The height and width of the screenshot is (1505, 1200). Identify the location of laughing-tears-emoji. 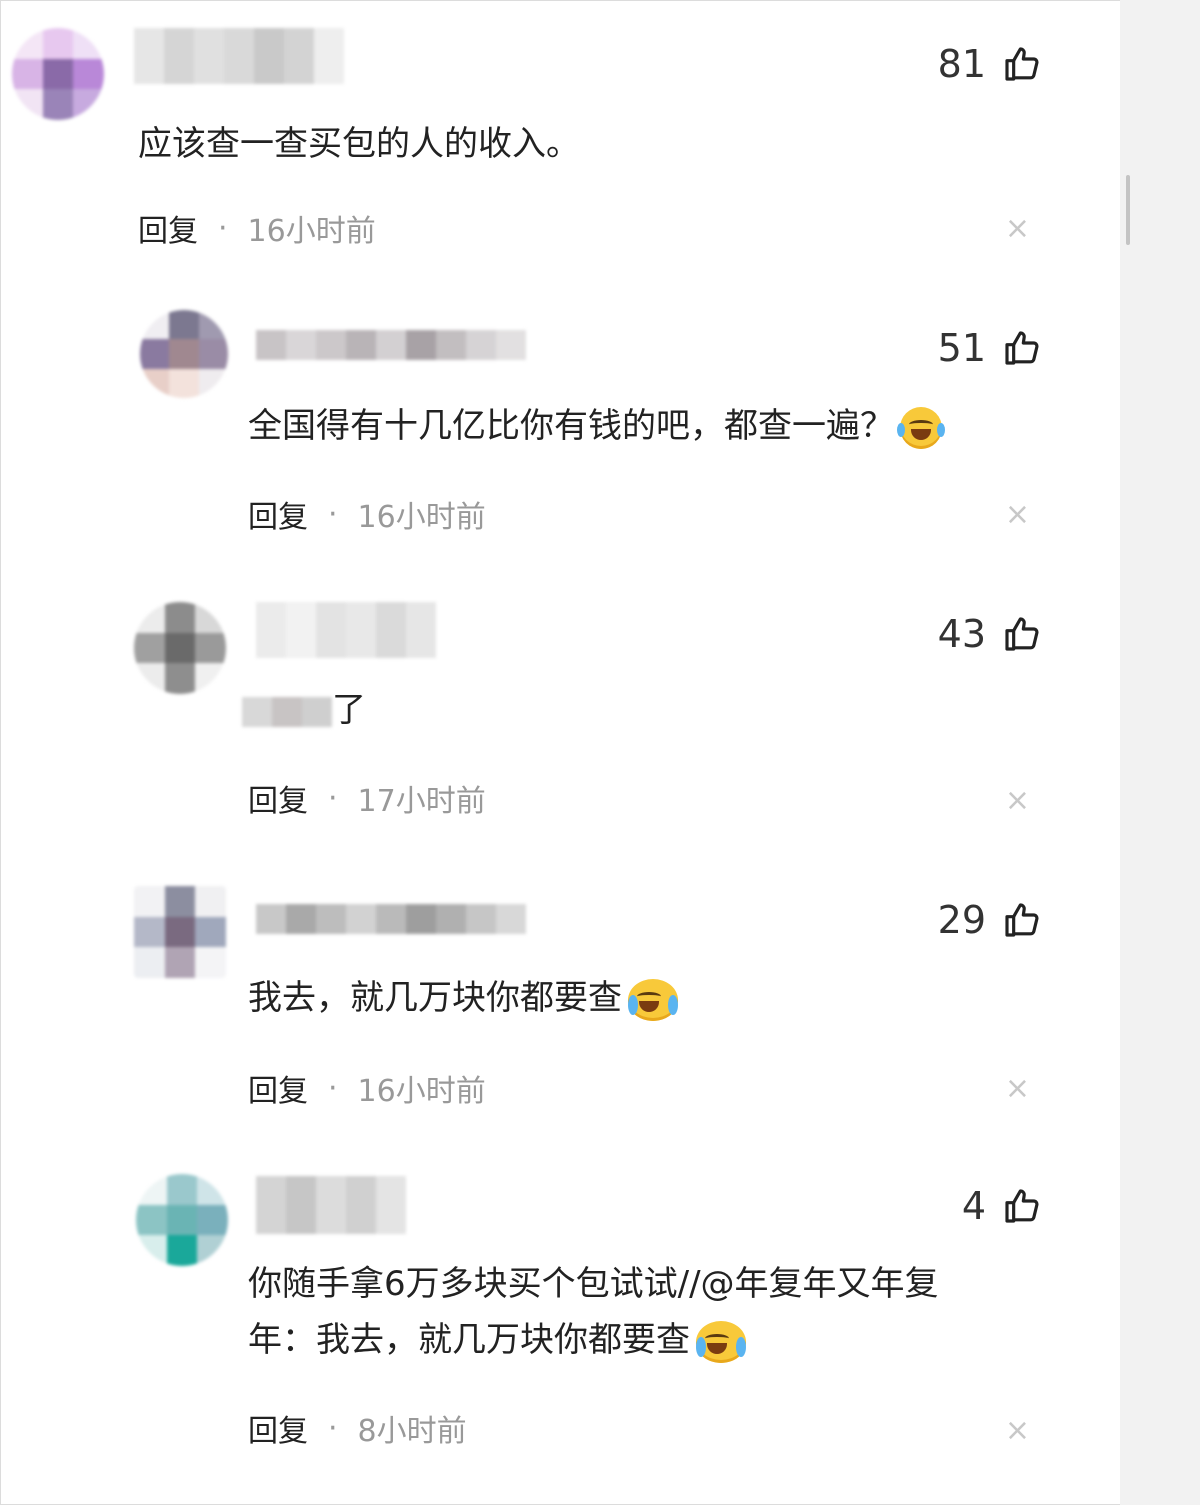
(921, 427).